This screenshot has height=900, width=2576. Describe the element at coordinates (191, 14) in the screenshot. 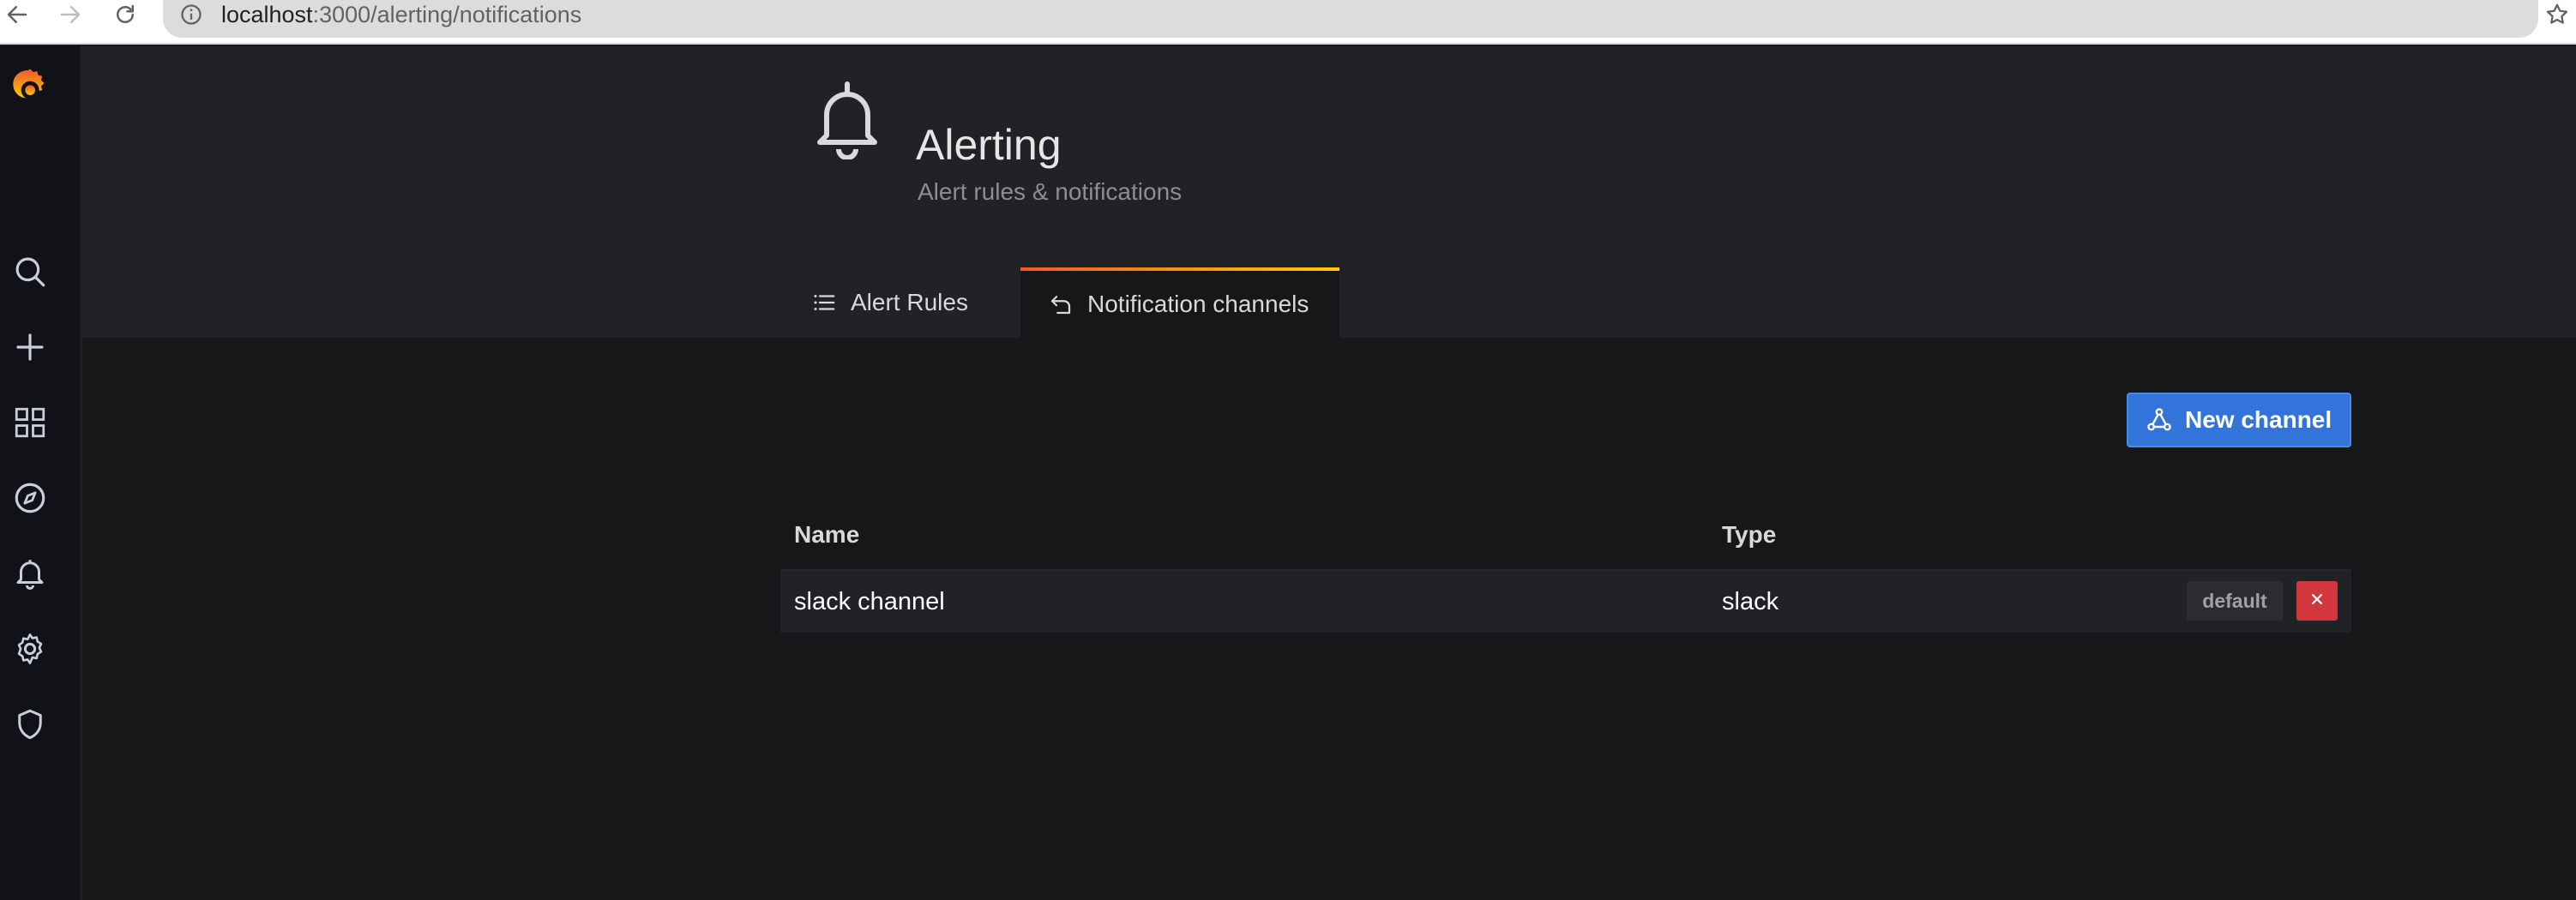

I see `site-info-icon` at that location.